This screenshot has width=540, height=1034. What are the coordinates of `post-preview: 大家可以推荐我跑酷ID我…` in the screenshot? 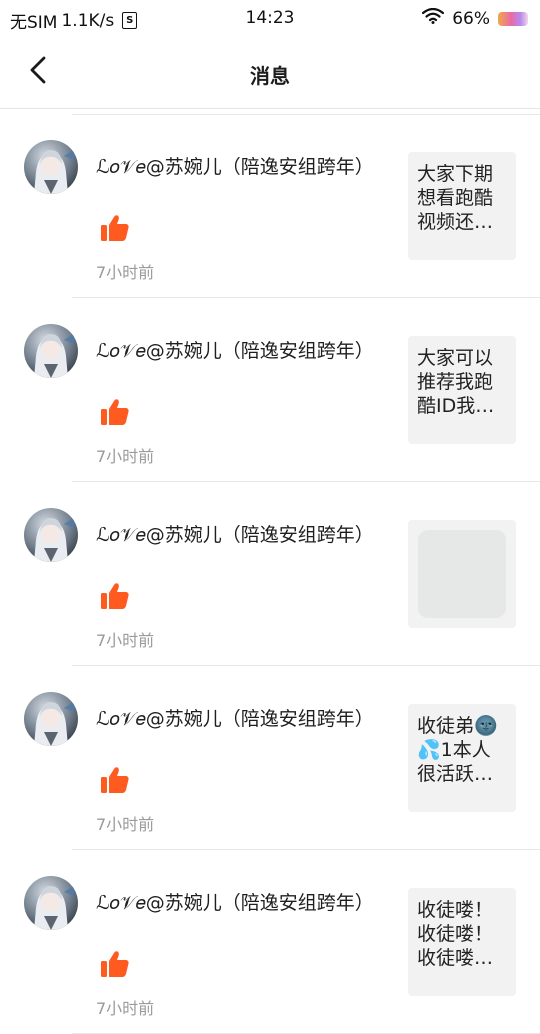 It's located at (462, 390).